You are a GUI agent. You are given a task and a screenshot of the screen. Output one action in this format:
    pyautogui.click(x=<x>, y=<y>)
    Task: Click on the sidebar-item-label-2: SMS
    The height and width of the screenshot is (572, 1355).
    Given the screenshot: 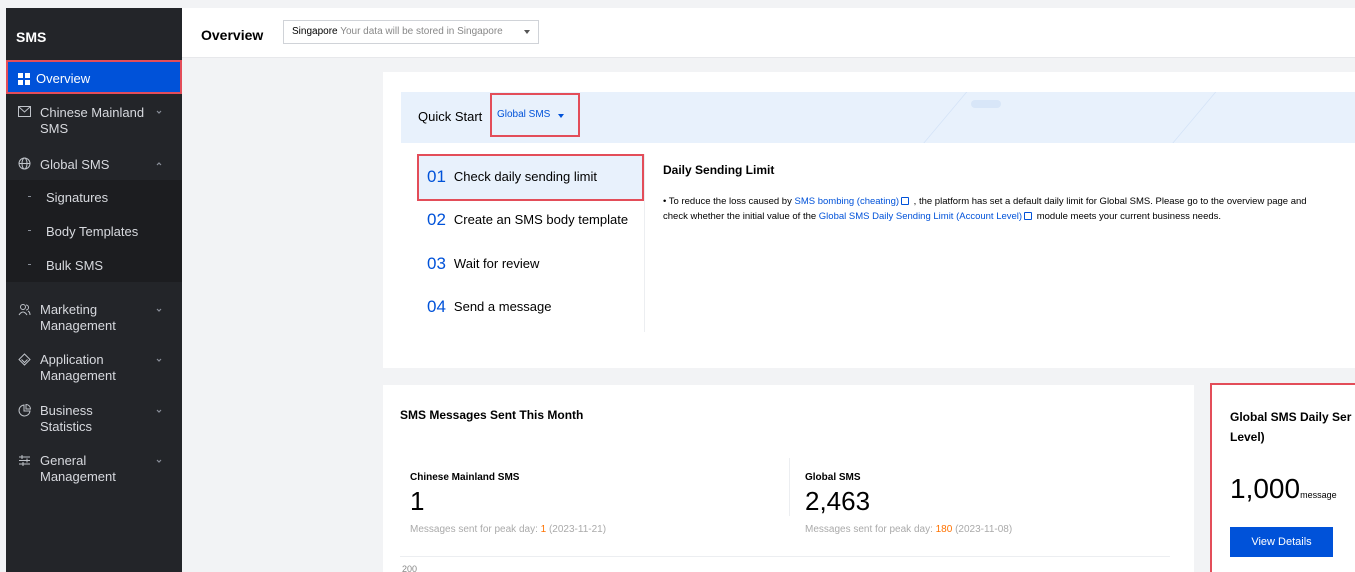 What is the action you would take?
    pyautogui.click(x=54, y=128)
    